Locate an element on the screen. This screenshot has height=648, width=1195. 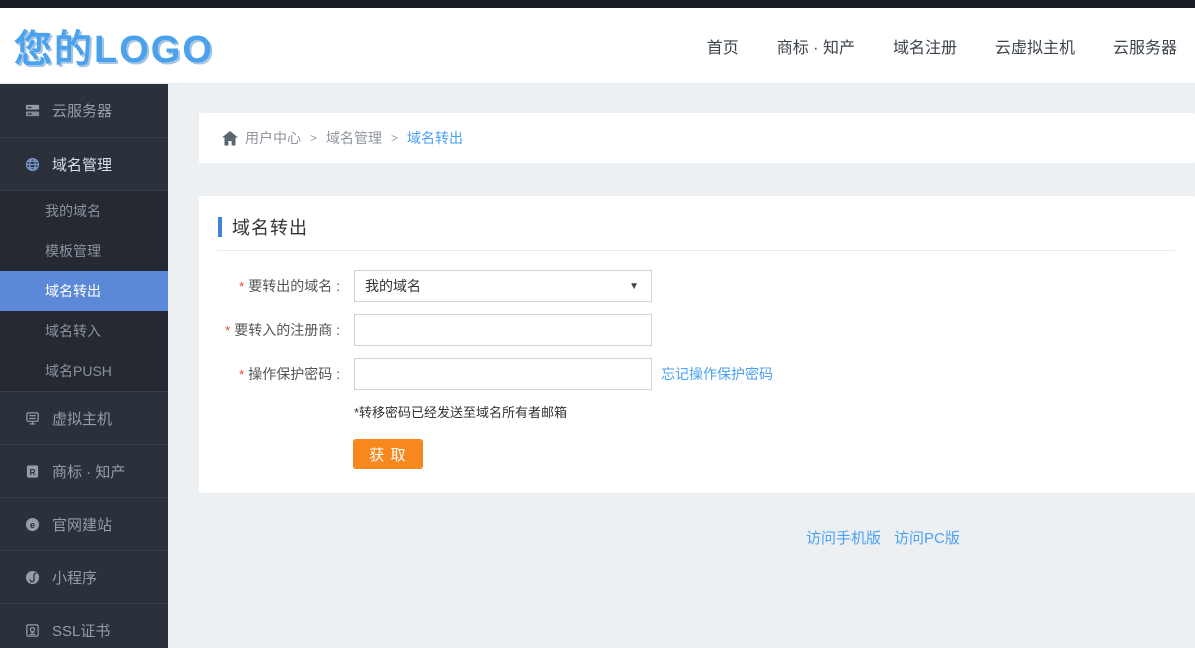
mini-program-icon is located at coordinates (32, 577).